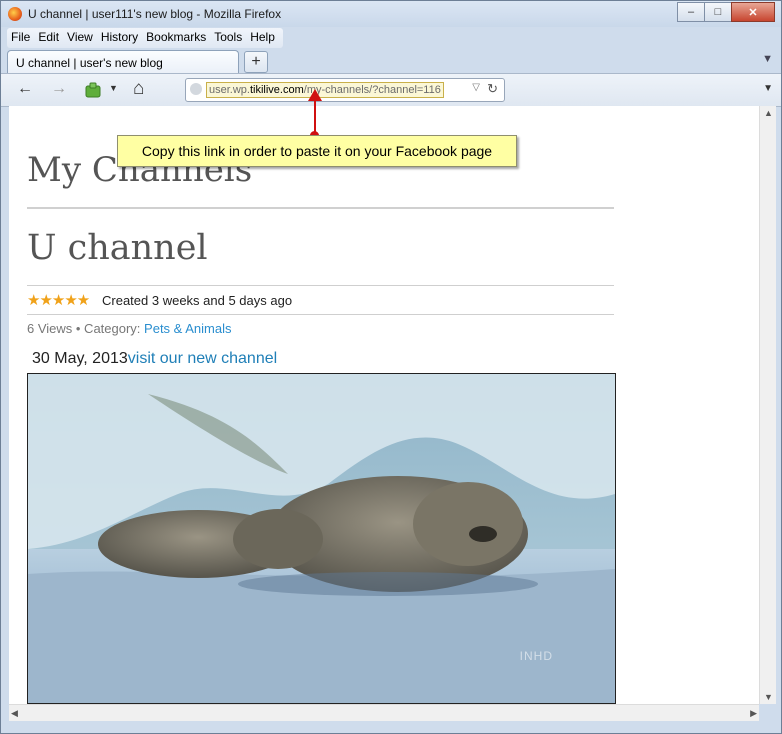 The height and width of the screenshot is (734, 782). Describe the element at coordinates (59, 89) in the screenshot. I see `forward-arrow-icon: →` at that location.